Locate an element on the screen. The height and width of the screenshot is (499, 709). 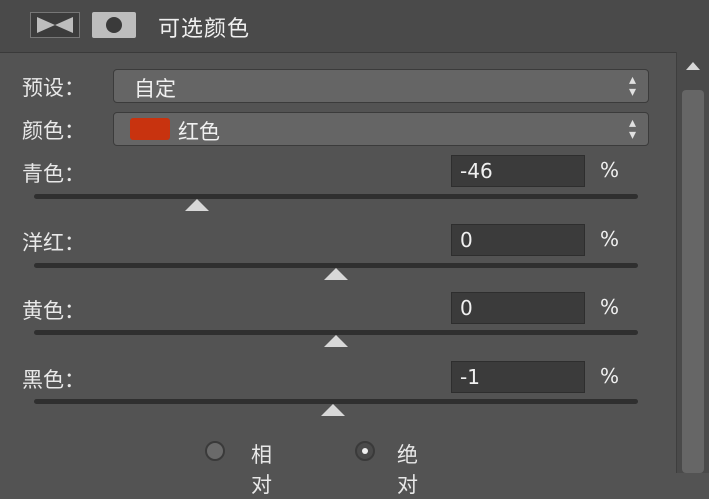
absolute-radio is located at coordinates (365, 451).